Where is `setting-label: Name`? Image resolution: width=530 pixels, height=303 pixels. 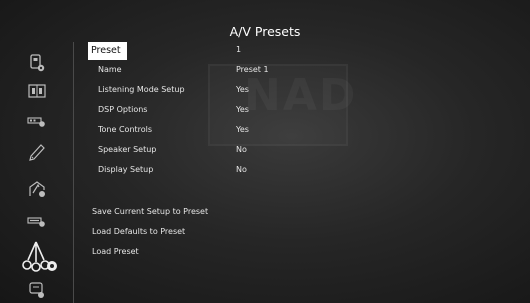
setting-label: Name is located at coordinates (110, 69).